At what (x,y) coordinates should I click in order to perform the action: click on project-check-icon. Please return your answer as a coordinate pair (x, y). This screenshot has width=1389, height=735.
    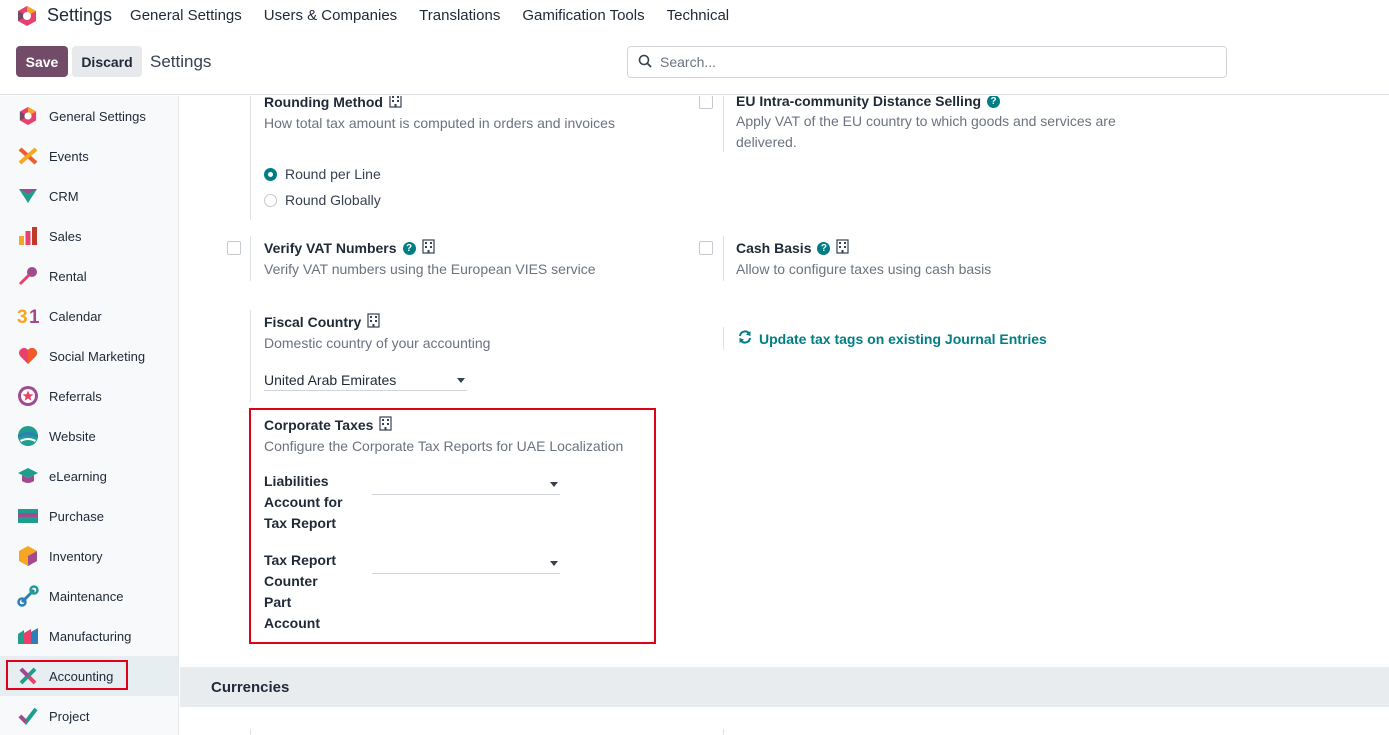
    Looking at the image, I should click on (28, 716).